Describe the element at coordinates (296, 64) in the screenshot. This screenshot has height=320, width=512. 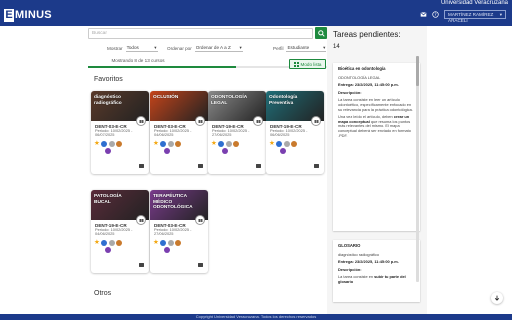
I see `grid-icon` at that location.